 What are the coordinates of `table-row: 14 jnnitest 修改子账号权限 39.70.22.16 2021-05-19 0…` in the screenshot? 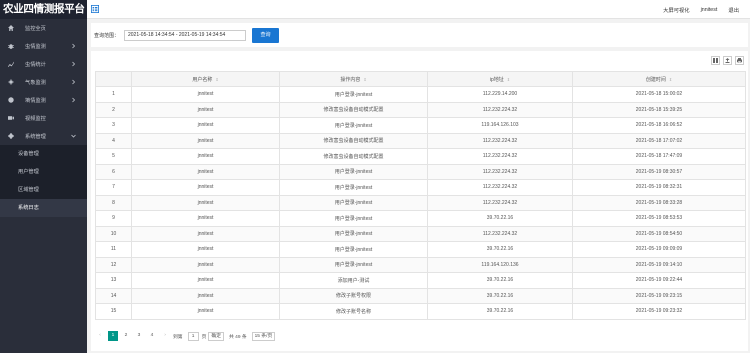 It's located at (420, 295).